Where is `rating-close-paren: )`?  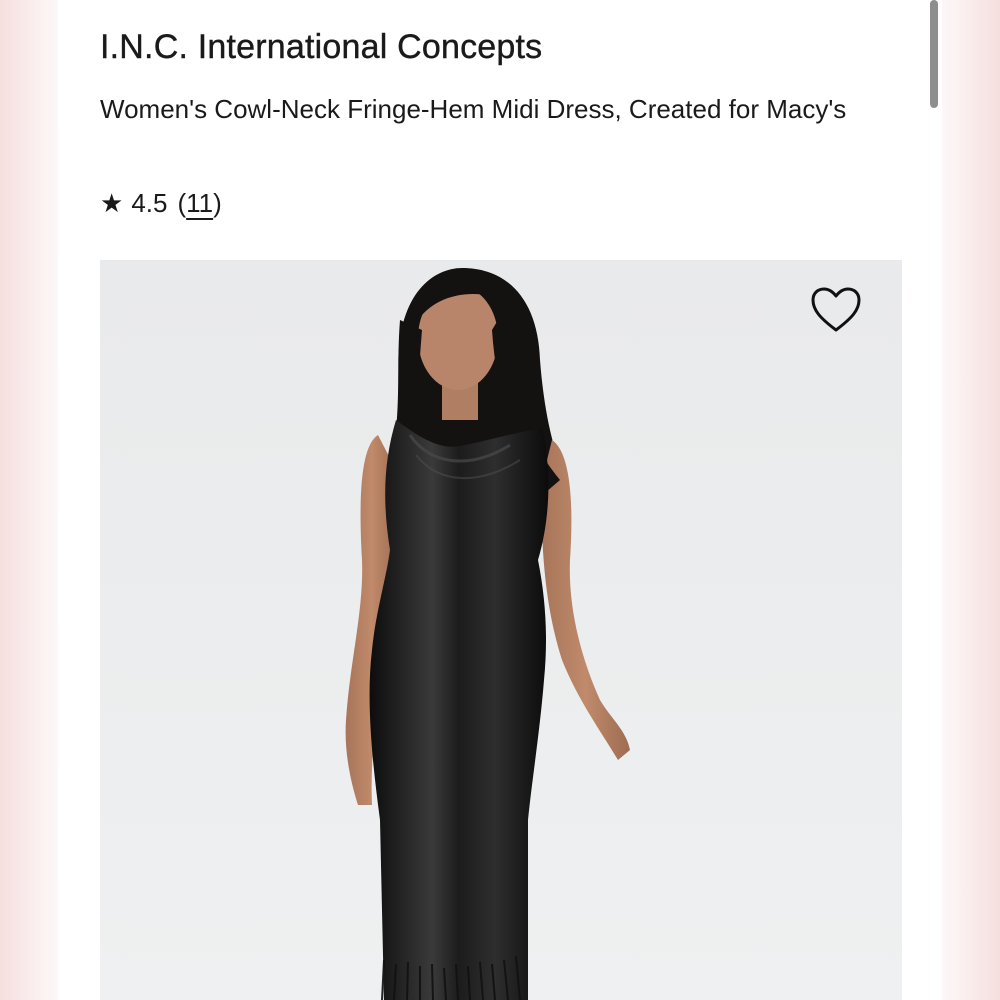 rating-close-paren: ) is located at coordinates (217, 203).